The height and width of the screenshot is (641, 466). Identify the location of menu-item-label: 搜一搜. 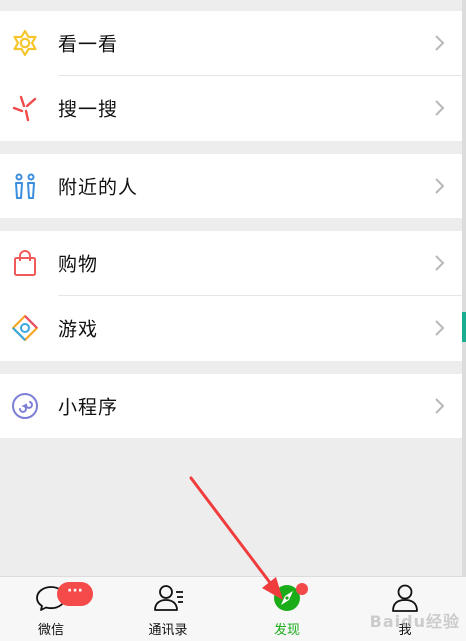
(88, 109).